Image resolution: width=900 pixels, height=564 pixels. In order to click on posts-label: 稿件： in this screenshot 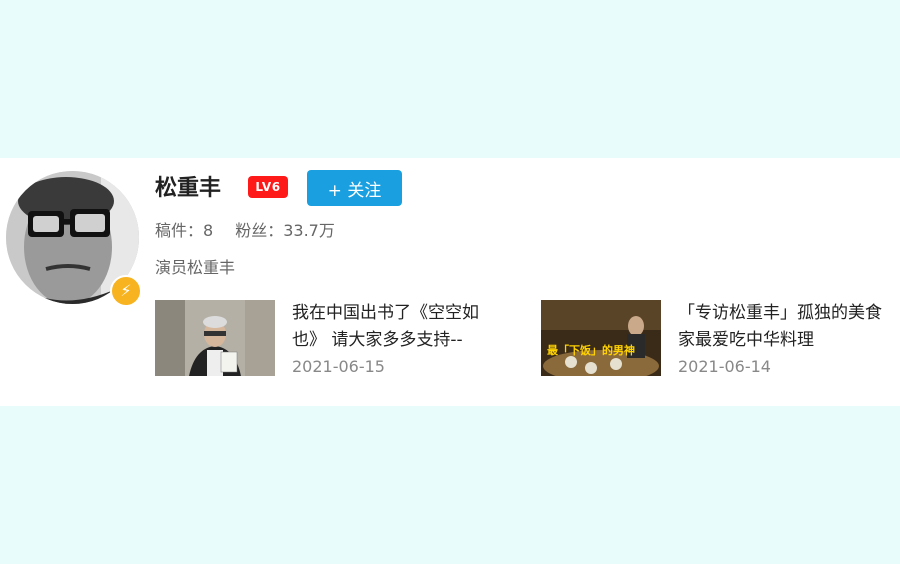, I will do `click(179, 230)`.